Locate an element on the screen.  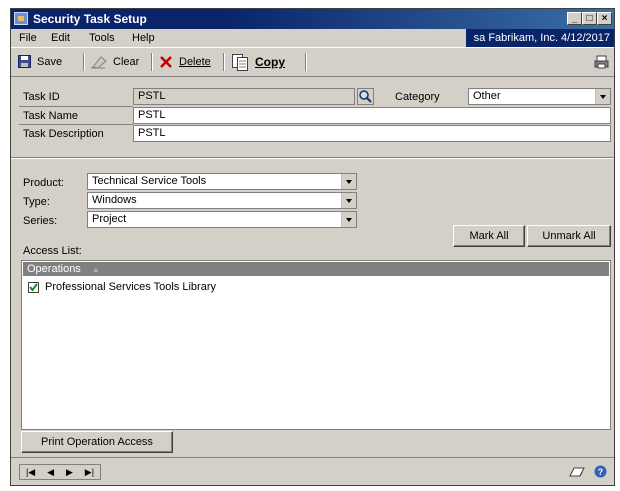
series-label: Series: is located at coordinates (40, 221).